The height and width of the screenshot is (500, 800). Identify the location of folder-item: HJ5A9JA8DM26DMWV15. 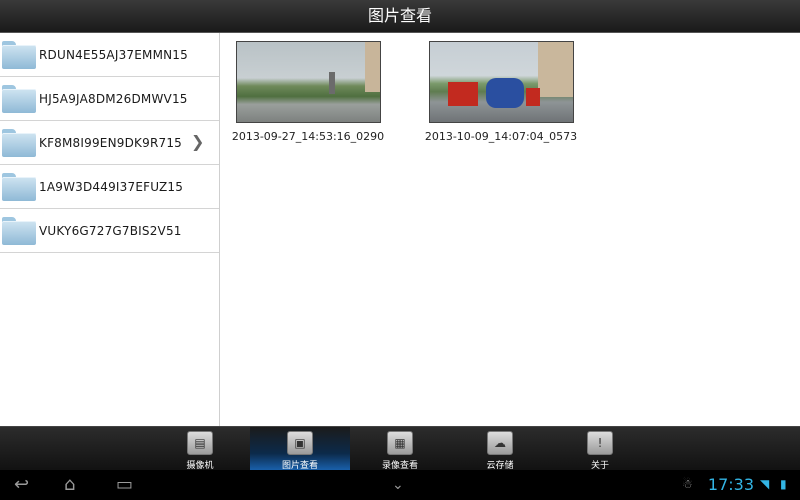
(109, 99).